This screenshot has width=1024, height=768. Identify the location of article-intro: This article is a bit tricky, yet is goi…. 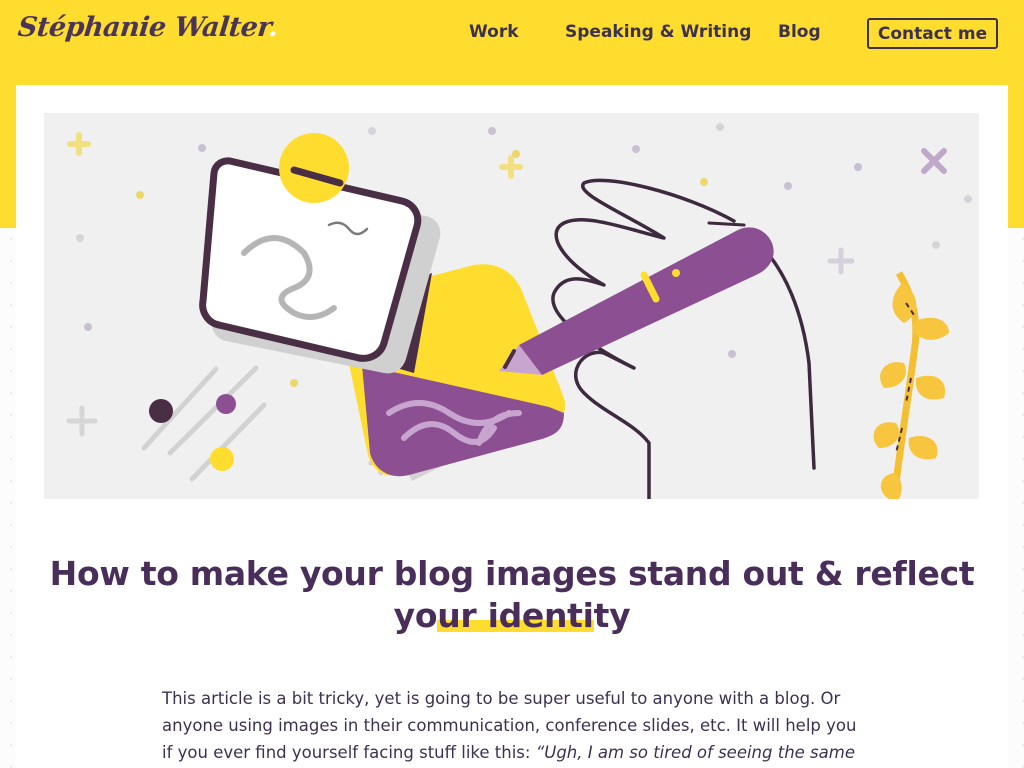
(512, 725).